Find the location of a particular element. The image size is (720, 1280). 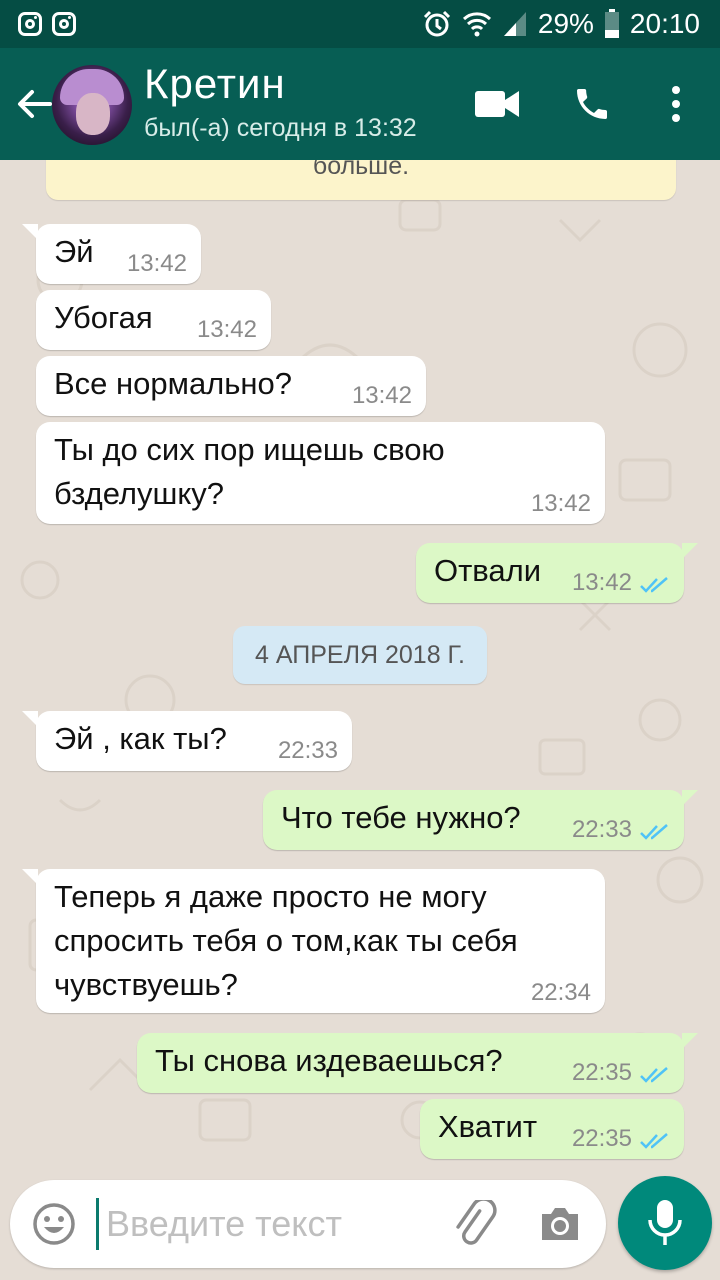

wifi-icon is located at coordinates (476, 24).